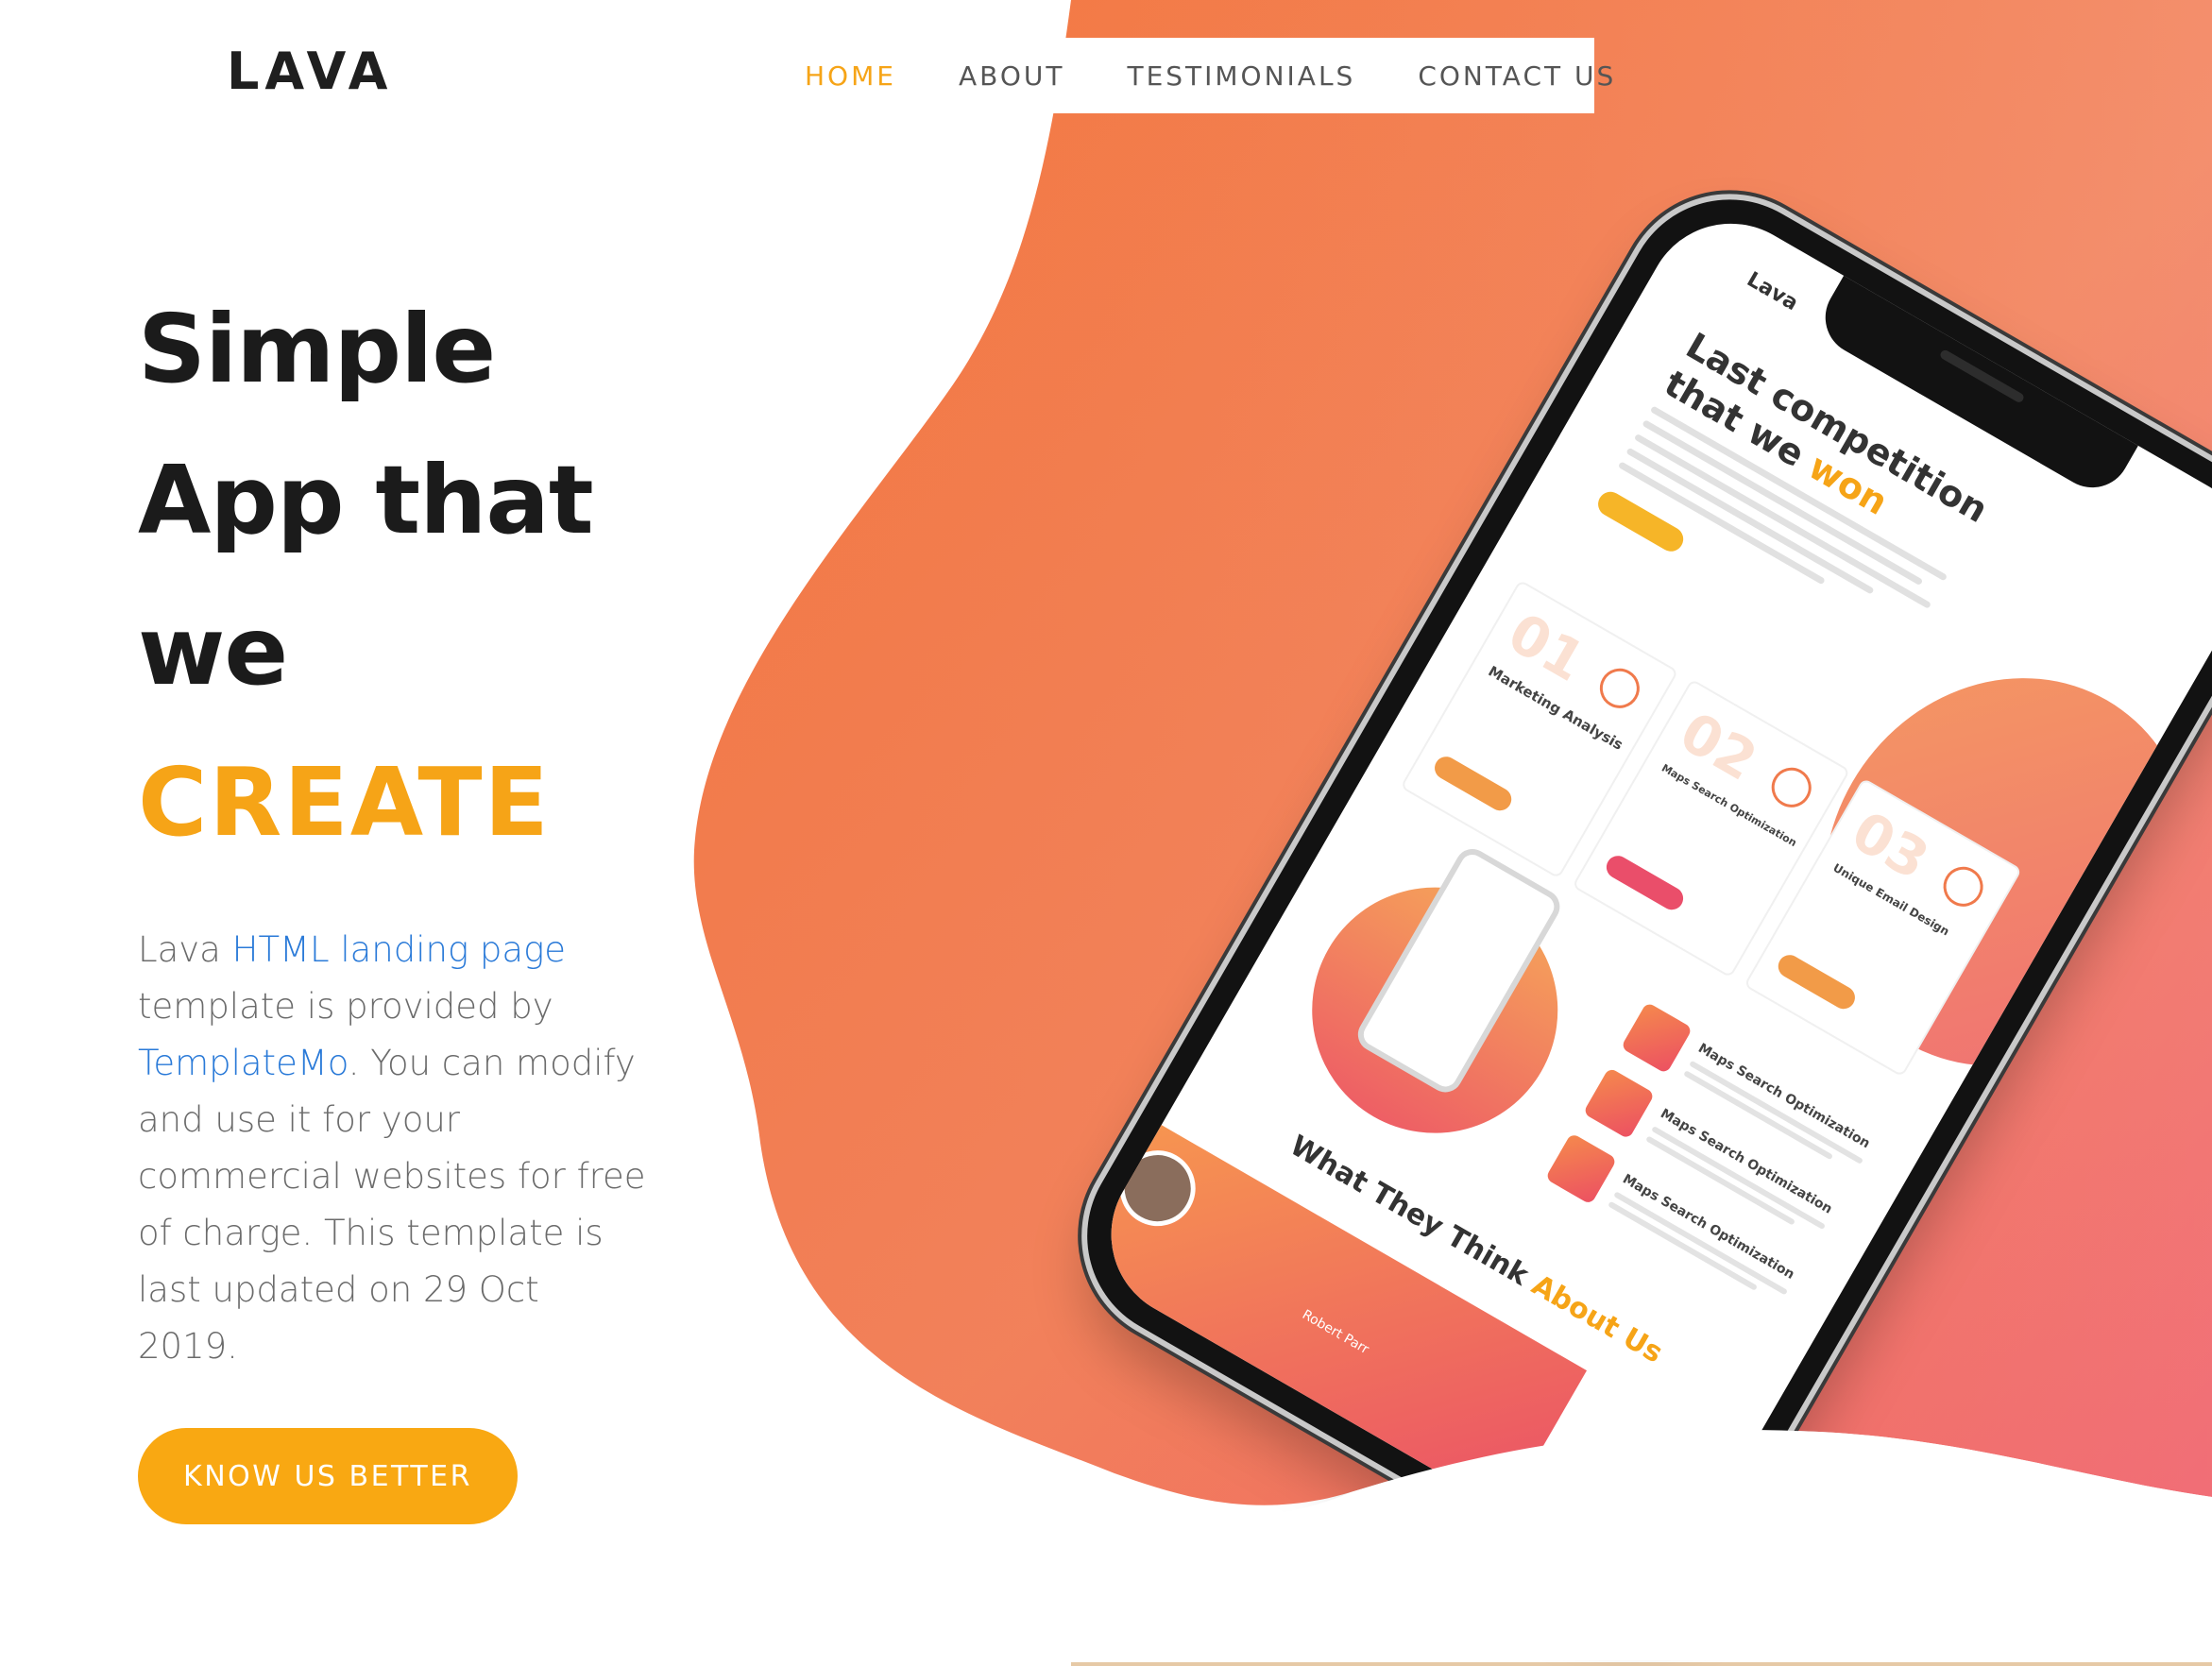 The height and width of the screenshot is (1666, 2212). Describe the element at coordinates (366, 500) in the screenshot. I see `headline-line-2: App that` at that location.